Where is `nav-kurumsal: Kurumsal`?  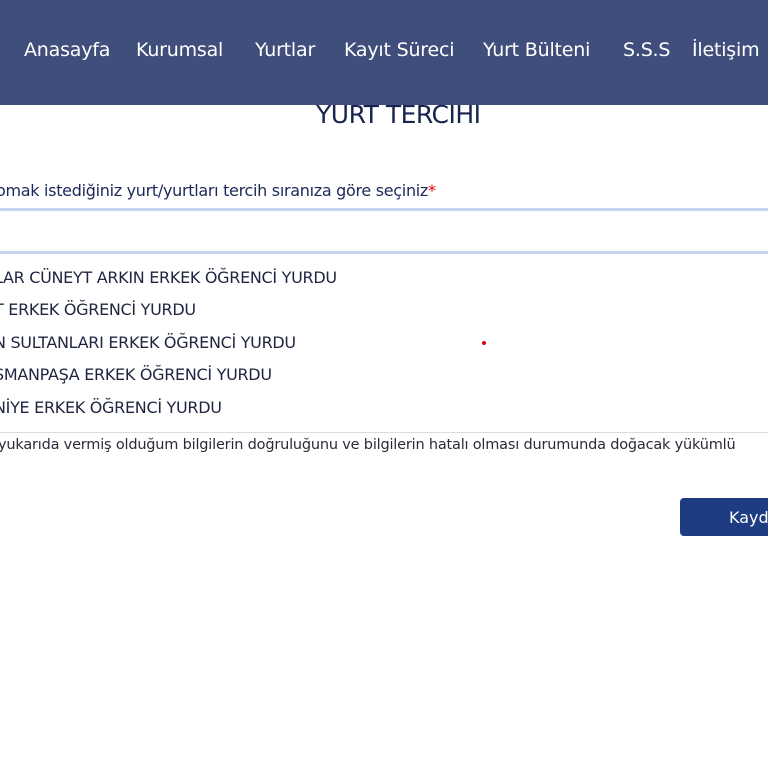 nav-kurumsal: Kurumsal is located at coordinates (179, 50).